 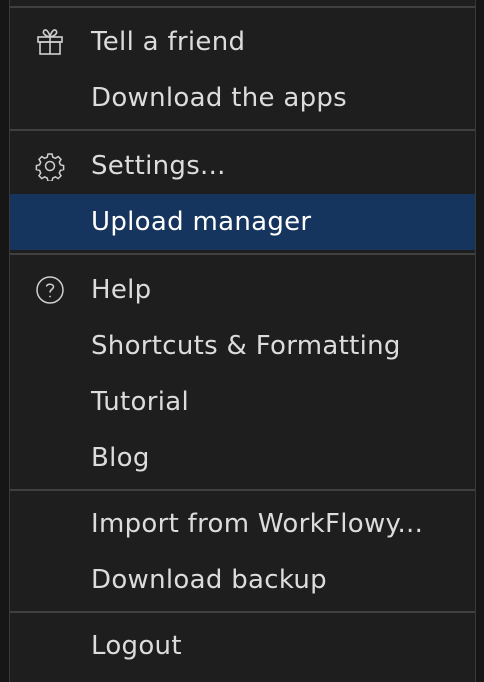 What do you see at coordinates (50, 290) in the screenshot?
I see `help-icon` at bounding box center [50, 290].